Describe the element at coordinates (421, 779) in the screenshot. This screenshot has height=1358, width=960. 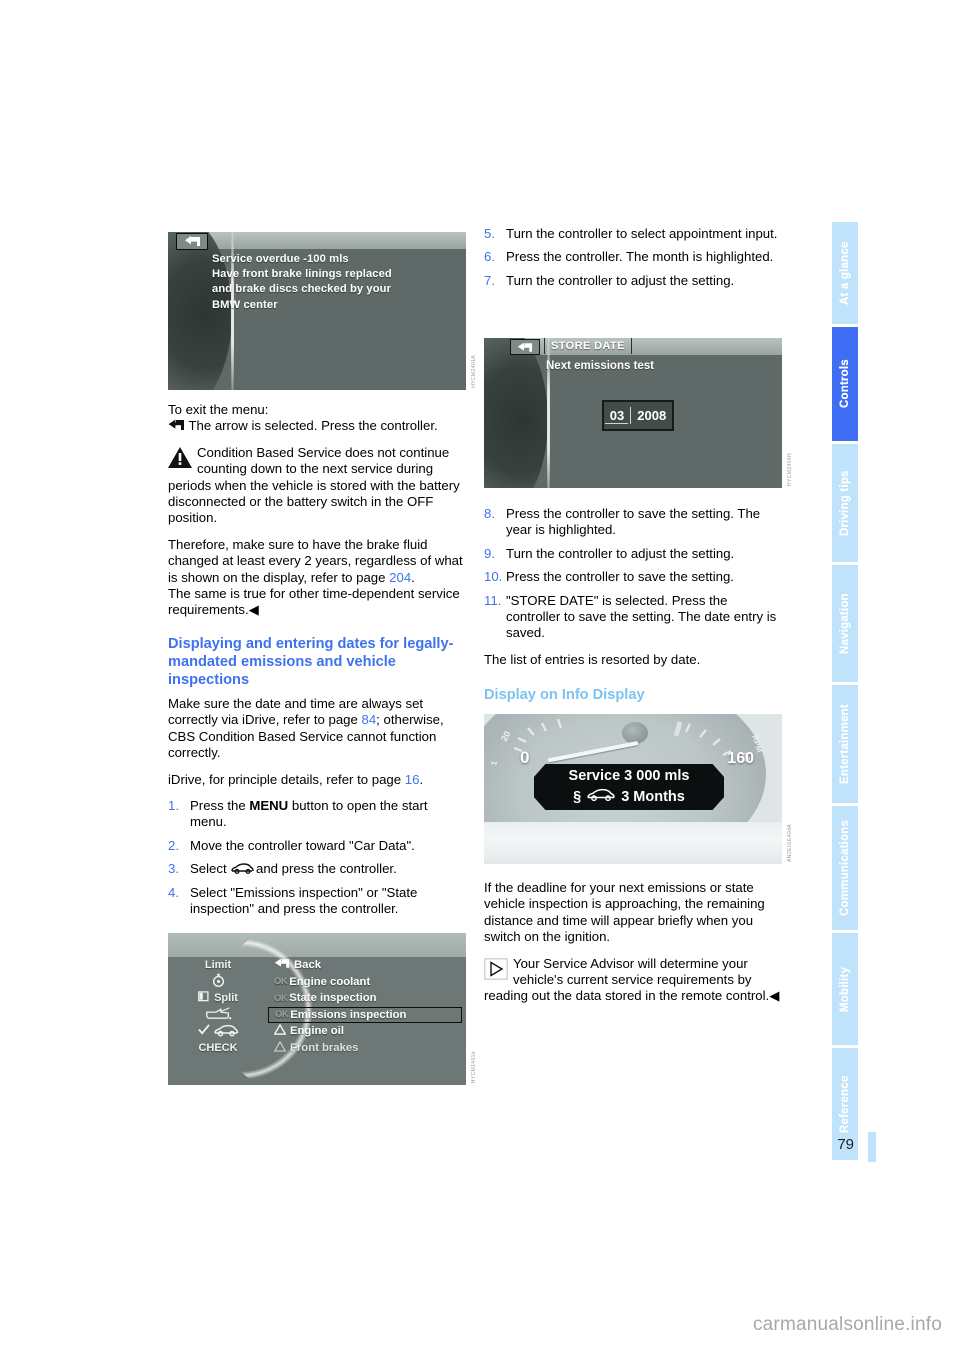
I see `idrive-text-b: .` at that location.